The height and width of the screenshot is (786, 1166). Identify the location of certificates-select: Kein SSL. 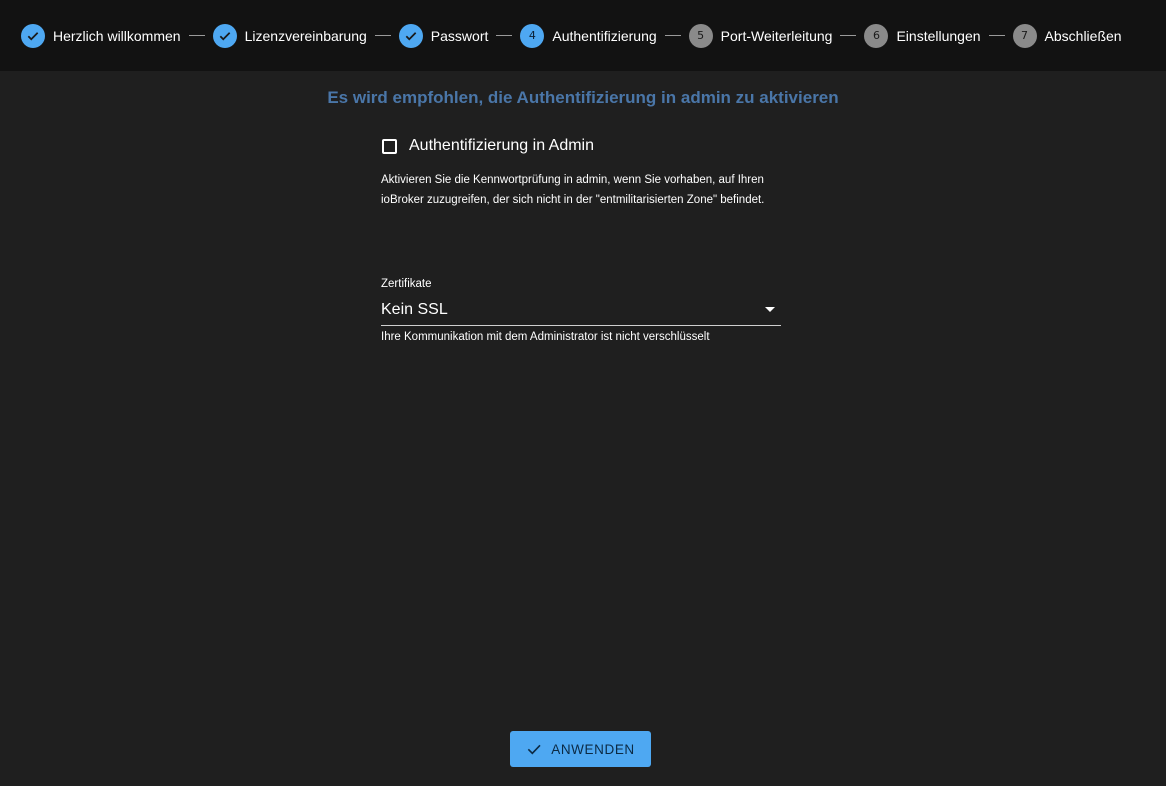
(581, 310).